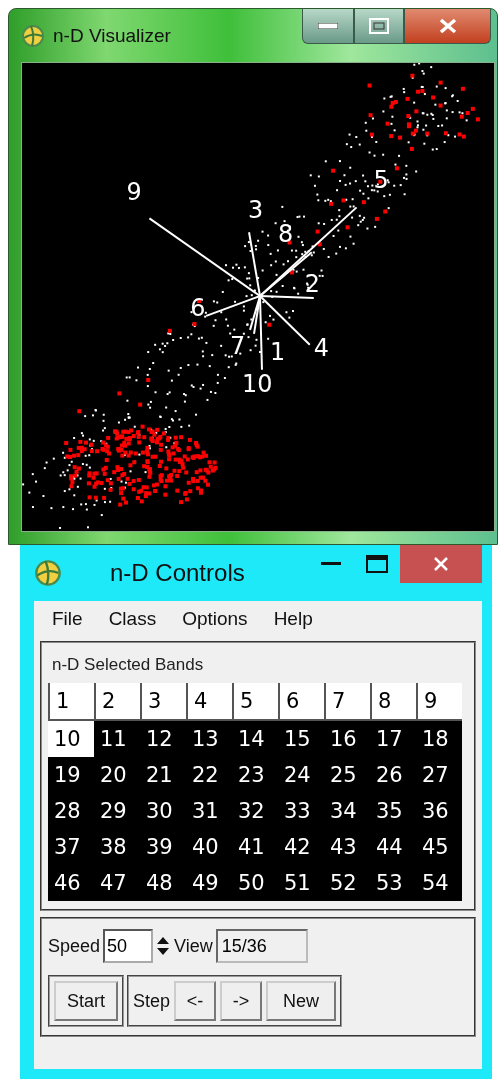  What do you see at coordinates (195, 1001) in the screenshot?
I see `step-button: <-` at bounding box center [195, 1001].